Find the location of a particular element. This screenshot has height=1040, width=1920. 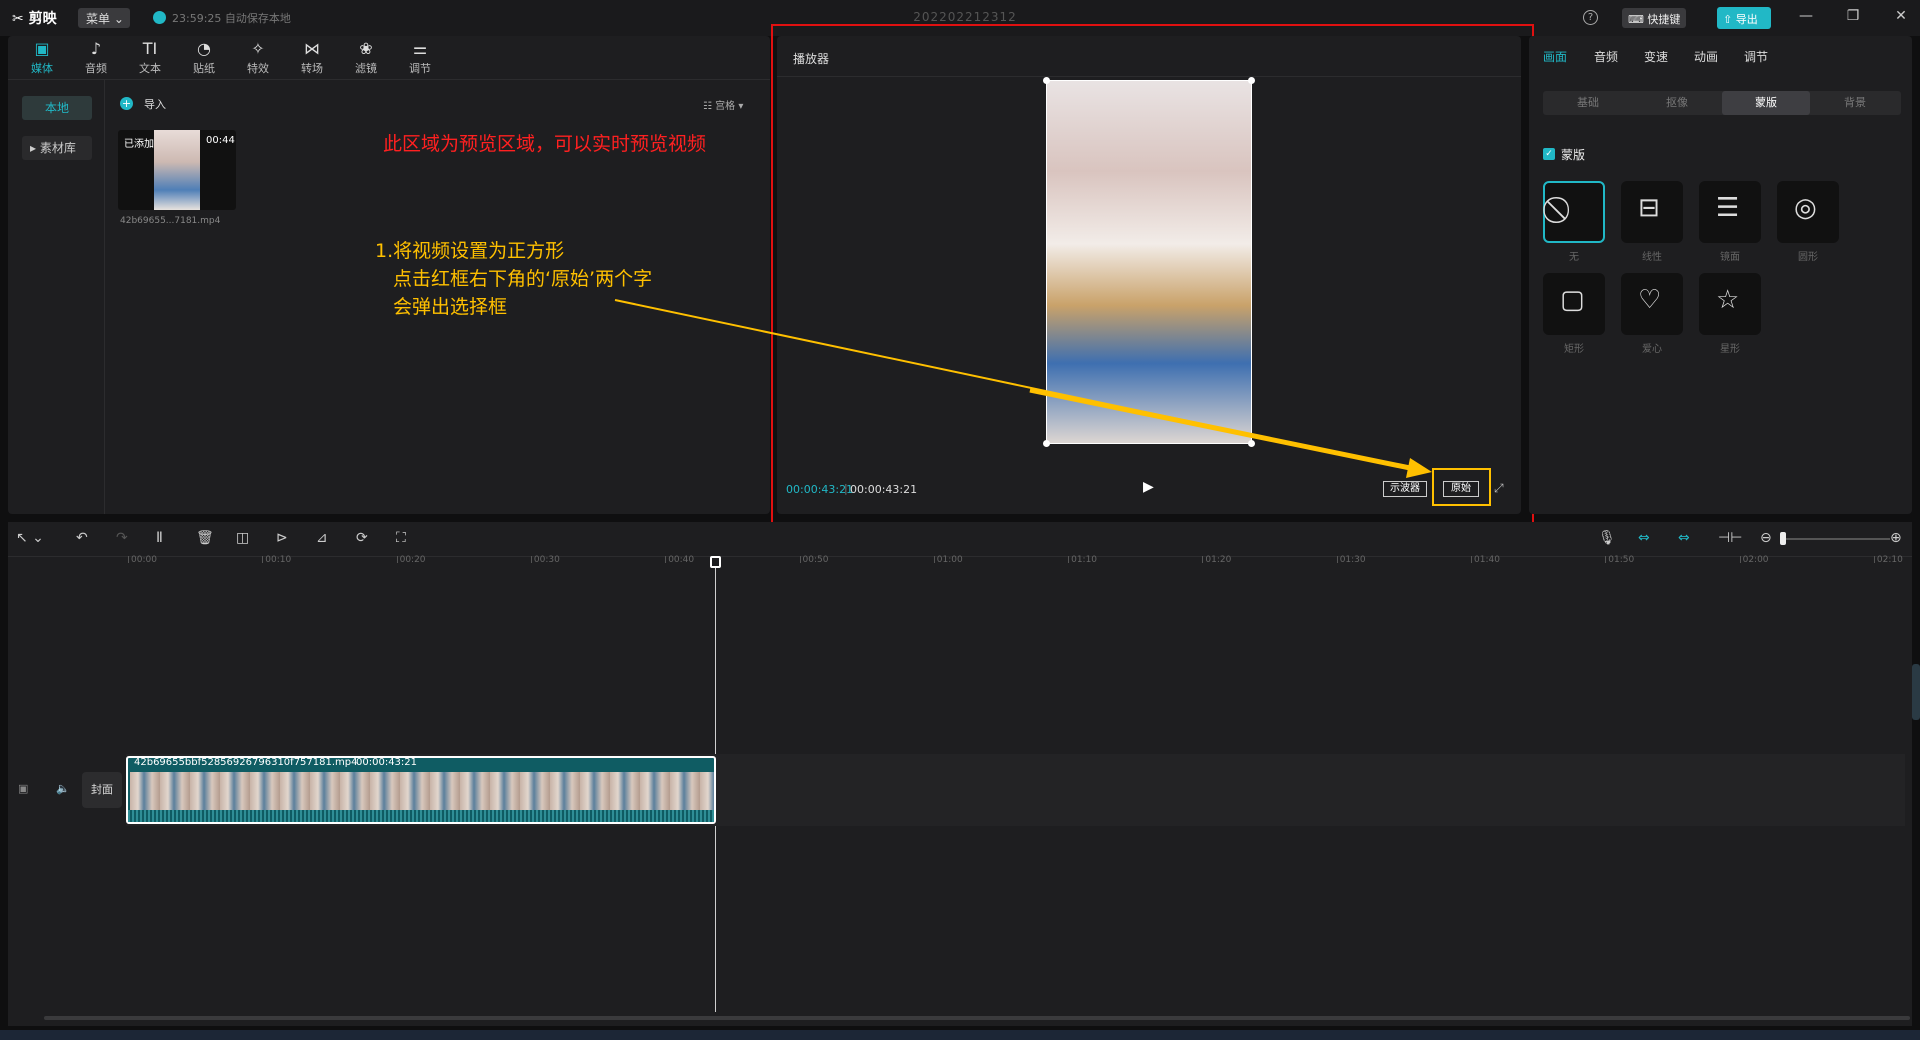

mirror-icon: ⊿ is located at coordinates (322, 538).